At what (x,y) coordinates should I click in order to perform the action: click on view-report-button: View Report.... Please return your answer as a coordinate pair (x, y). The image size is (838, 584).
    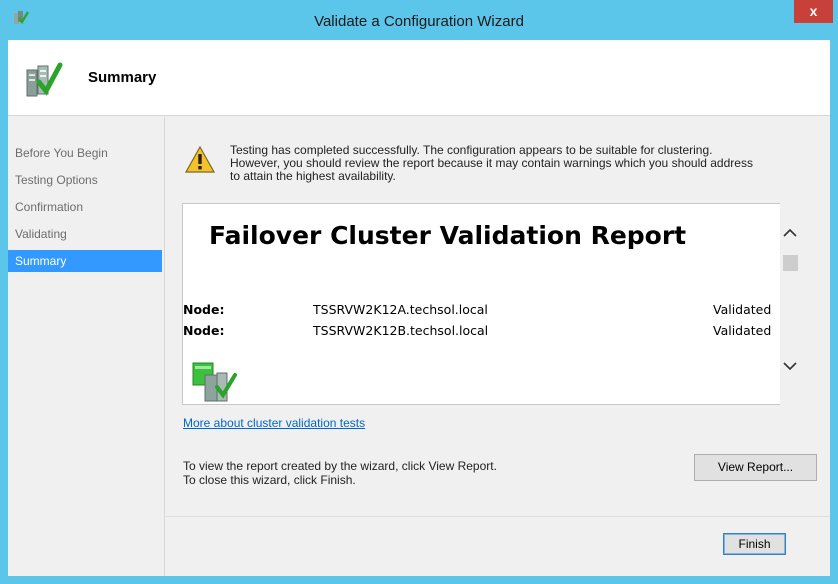
    Looking at the image, I should click on (755, 467).